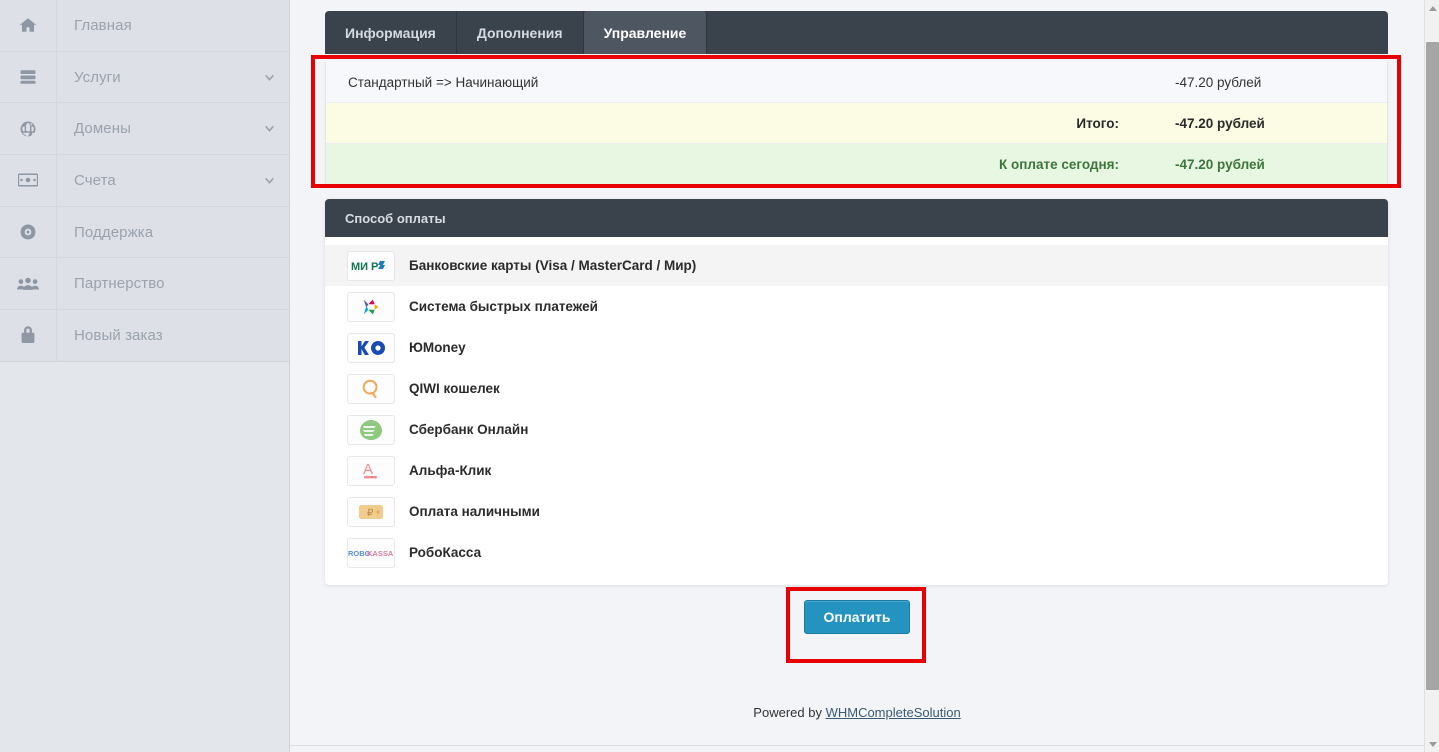 The width and height of the screenshot is (1439, 752). I want to click on footer: Powered by WHMCompleteSolution, so click(857, 712).